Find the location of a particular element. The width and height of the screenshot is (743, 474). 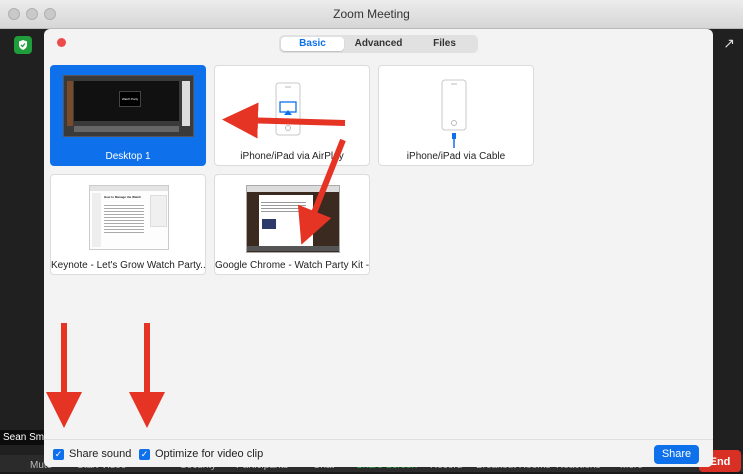

tab-files: Files is located at coordinates (444, 44).